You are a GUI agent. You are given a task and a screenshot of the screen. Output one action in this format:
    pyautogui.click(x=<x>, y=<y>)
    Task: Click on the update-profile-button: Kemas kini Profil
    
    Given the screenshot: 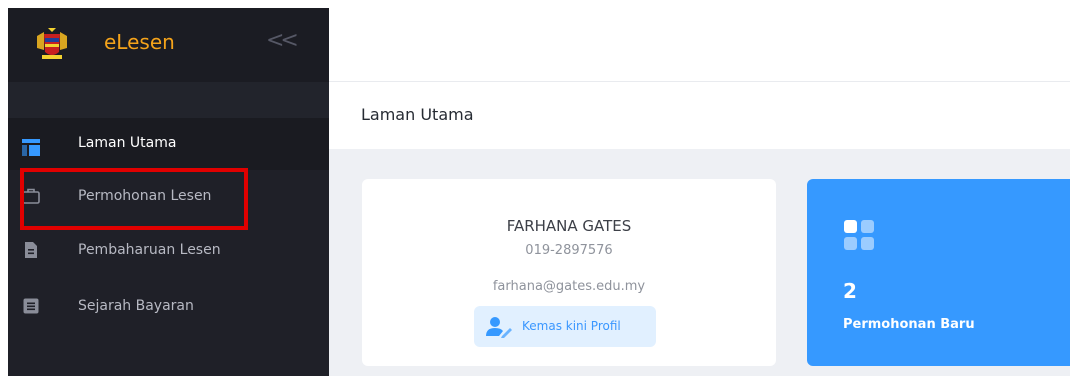 What is the action you would take?
    pyautogui.click(x=565, y=326)
    